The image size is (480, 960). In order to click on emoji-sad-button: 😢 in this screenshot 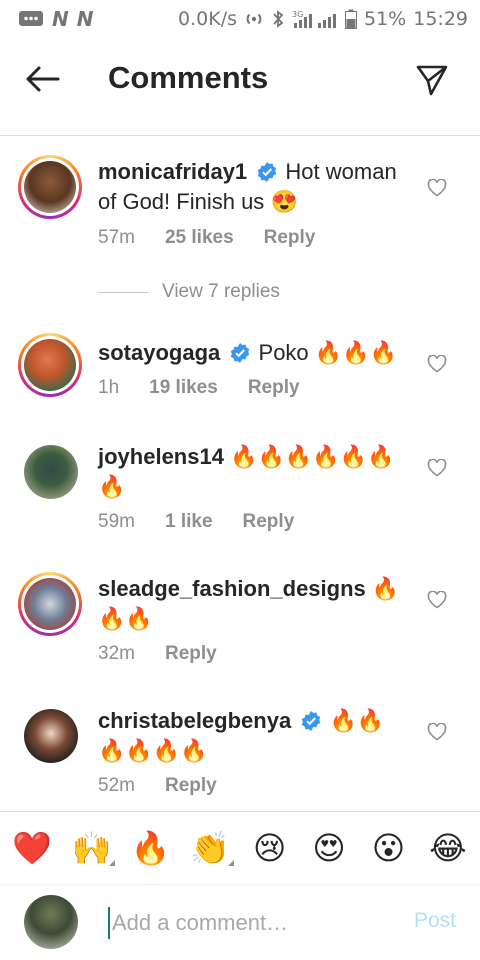, I will do `click(270, 848)`.